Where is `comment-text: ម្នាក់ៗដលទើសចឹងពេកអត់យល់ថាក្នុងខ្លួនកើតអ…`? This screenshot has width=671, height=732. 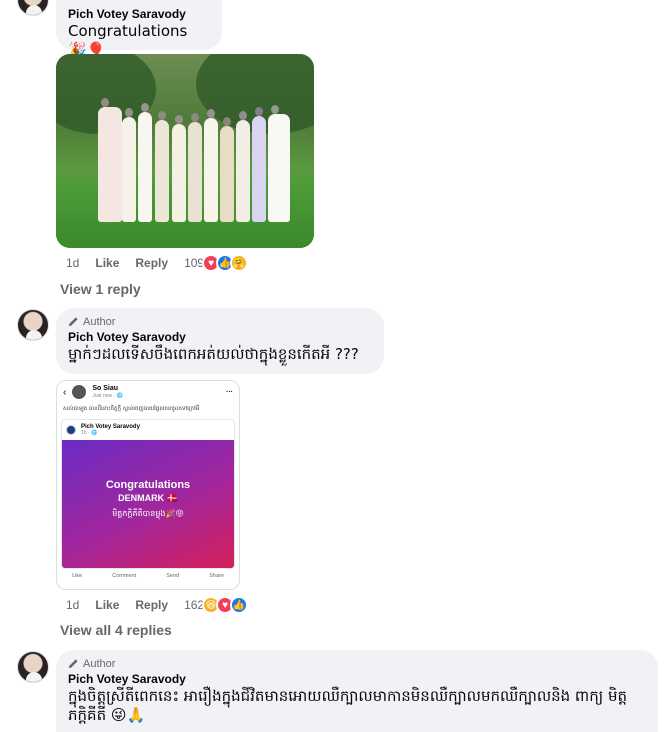 comment-text: ម្នាក់ៗដលទើសចឹងពេកអត់យល់ថាក្នុងខ្លួនកើតអ… is located at coordinates (213, 354).